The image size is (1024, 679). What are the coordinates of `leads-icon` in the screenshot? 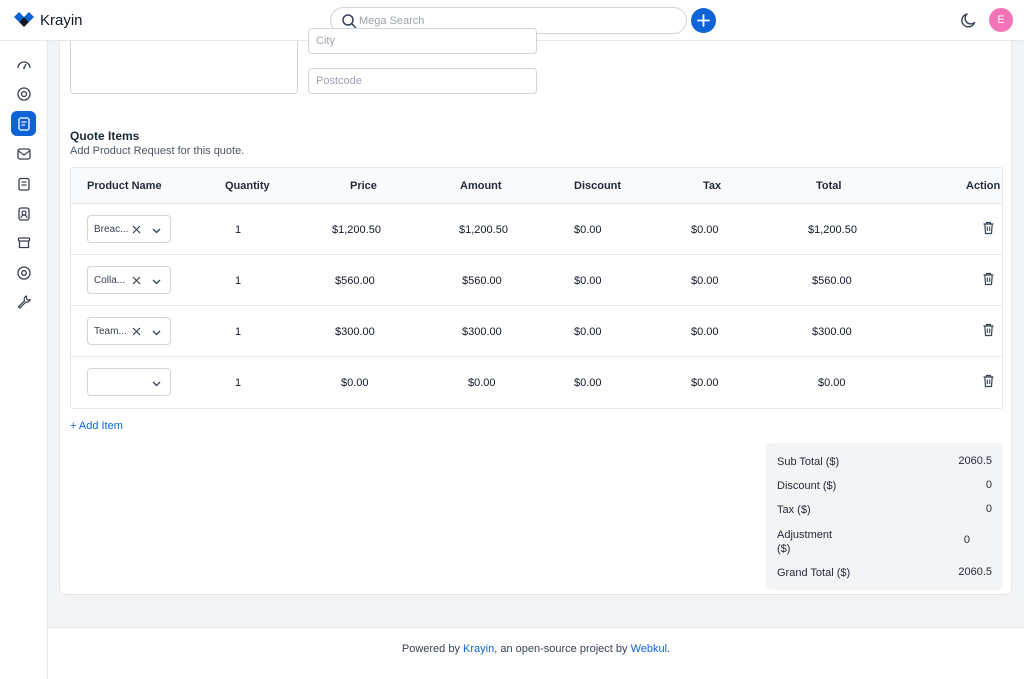 It's located at (23, 93).